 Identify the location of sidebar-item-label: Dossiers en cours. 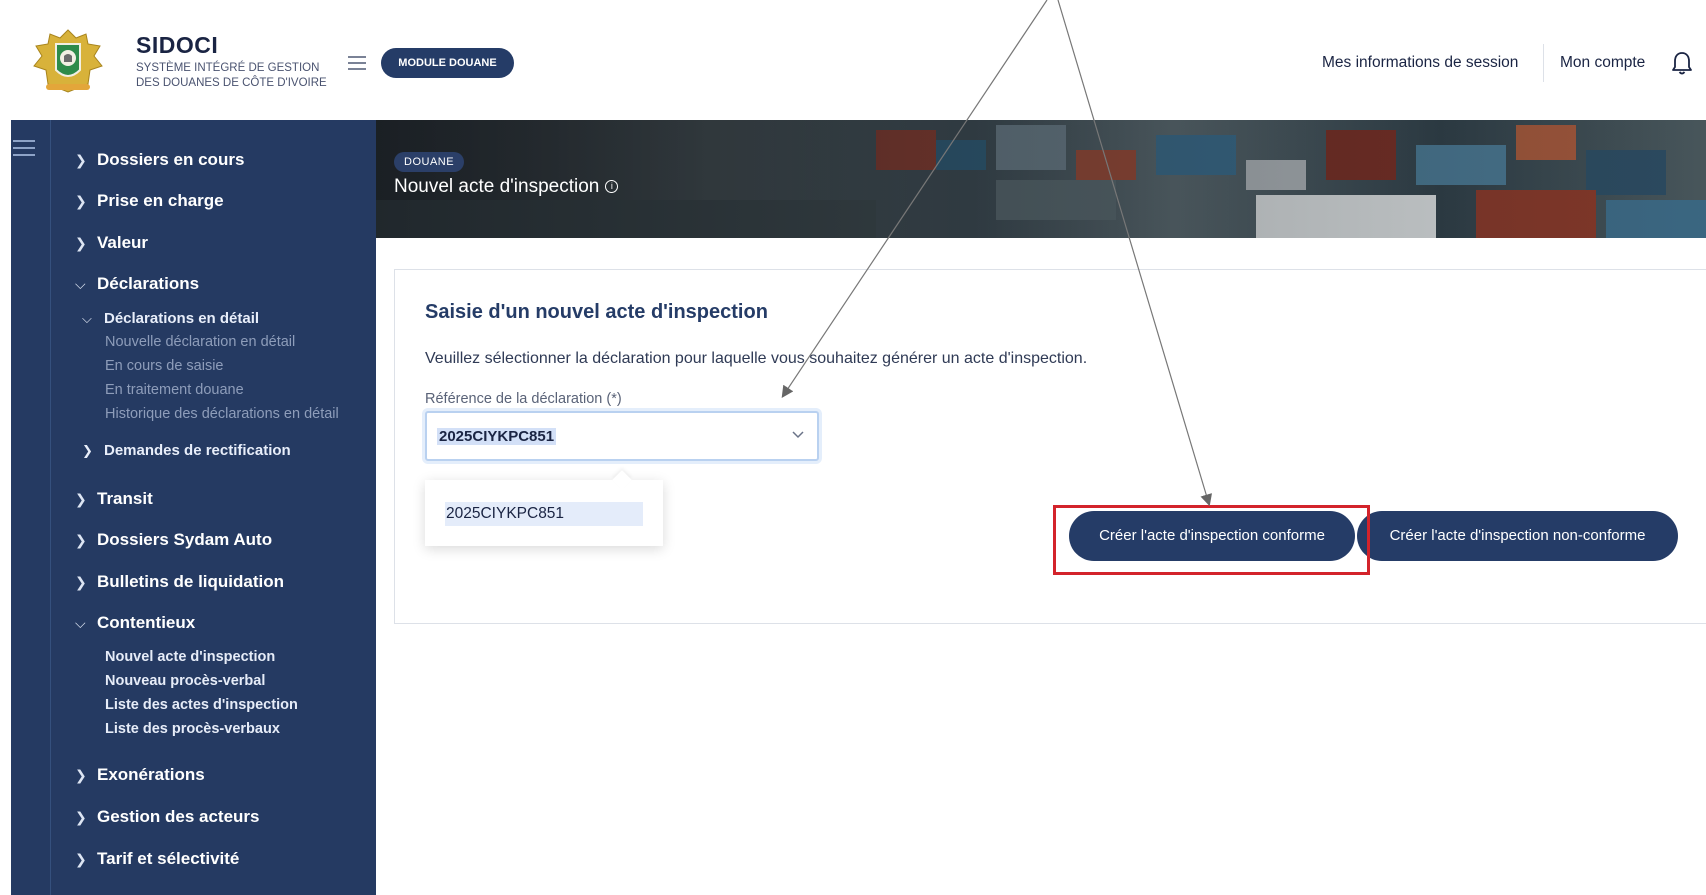
(171, 159).